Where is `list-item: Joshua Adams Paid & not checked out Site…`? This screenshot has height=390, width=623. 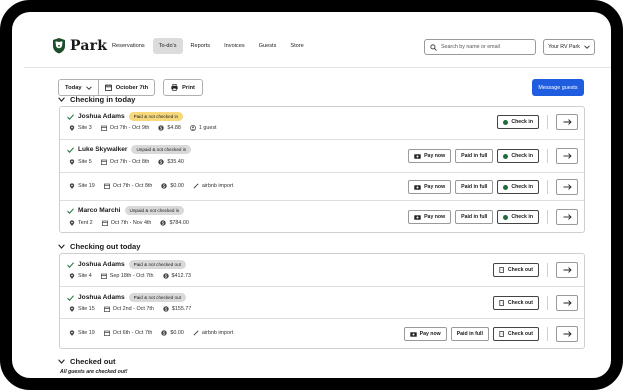 list-item: Joshua Adams Paid & not checked out Site… is located at coordinates (322, 302).